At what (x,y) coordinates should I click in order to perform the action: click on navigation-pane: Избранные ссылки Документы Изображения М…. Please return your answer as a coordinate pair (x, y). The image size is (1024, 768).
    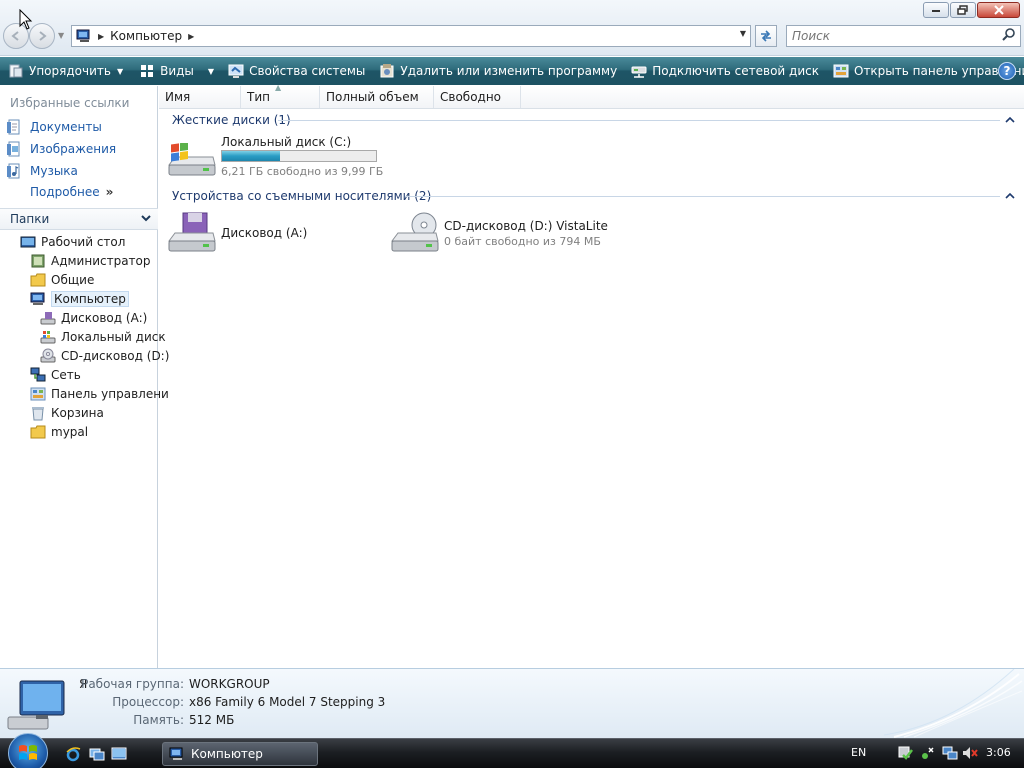
    Looking at the image, I should click on (84, 377).